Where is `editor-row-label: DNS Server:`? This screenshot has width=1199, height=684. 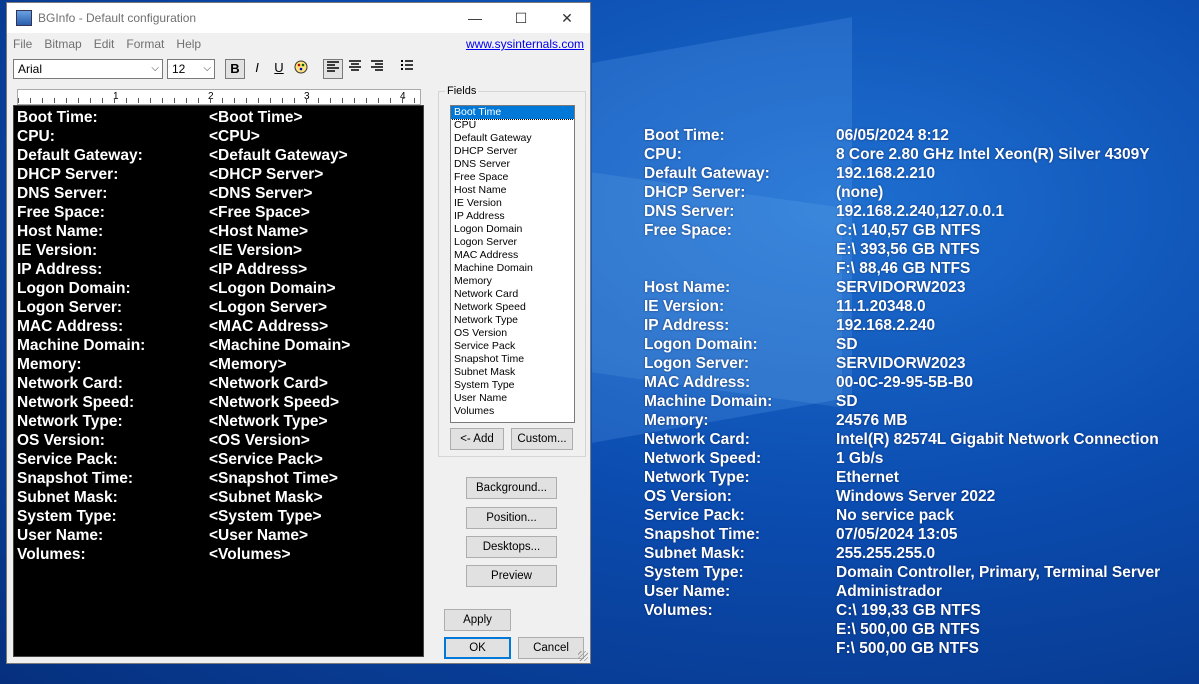 editor-row-label: DNS Server: is located at coordinates (62, 193).